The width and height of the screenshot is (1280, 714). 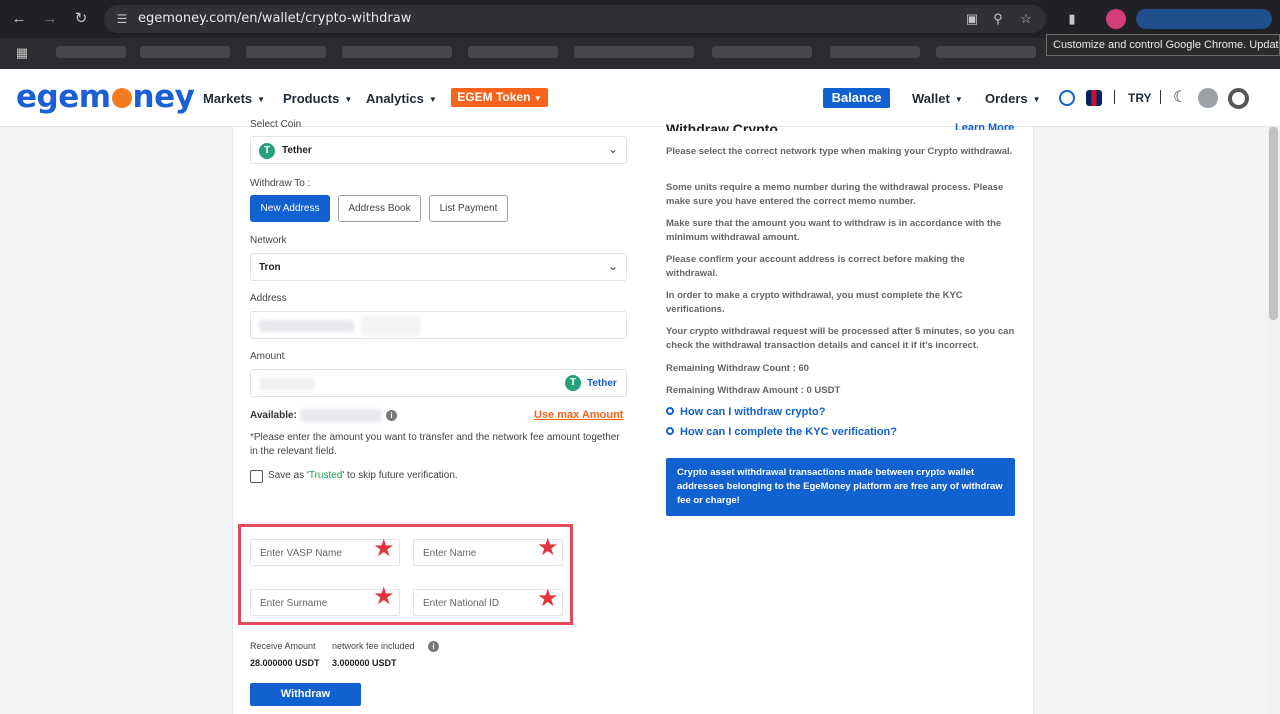 What do you see at coordinates (305, 694) in the screenshot?
I see `withdraw-button: Withdraw` at bounding box center [305, 694].